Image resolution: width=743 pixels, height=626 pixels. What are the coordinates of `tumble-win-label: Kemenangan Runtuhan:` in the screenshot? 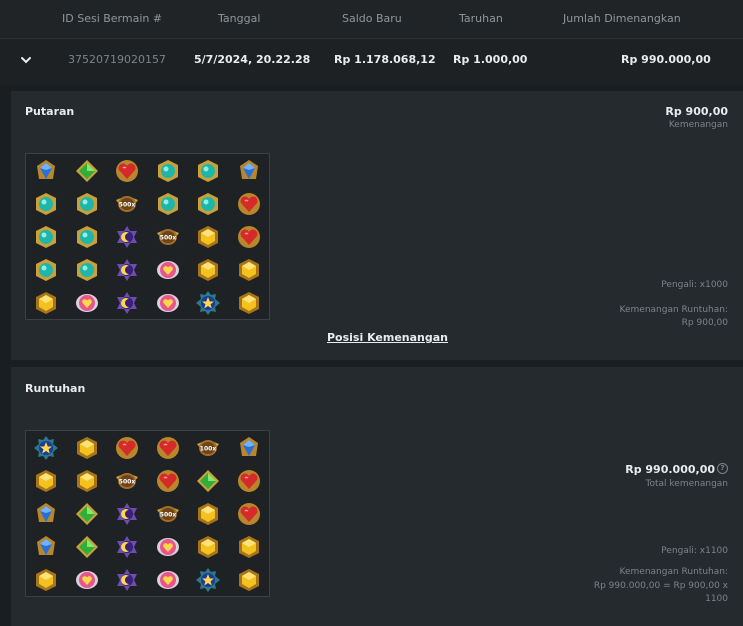 It's located at (673, 572).